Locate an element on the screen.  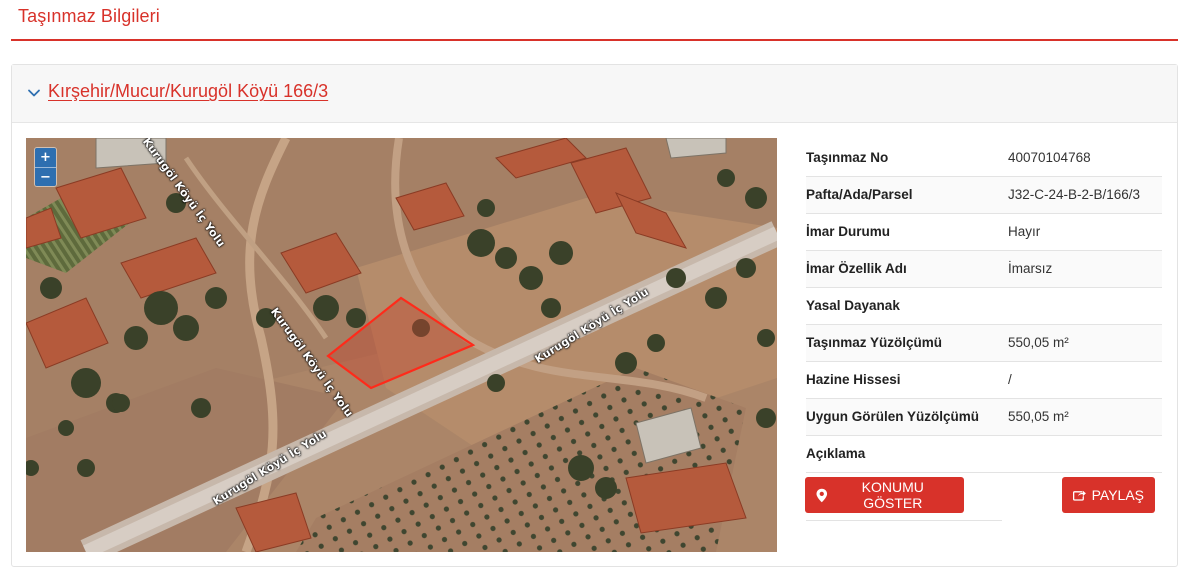
chevron-down-icon is located at coordinates (34, 93).